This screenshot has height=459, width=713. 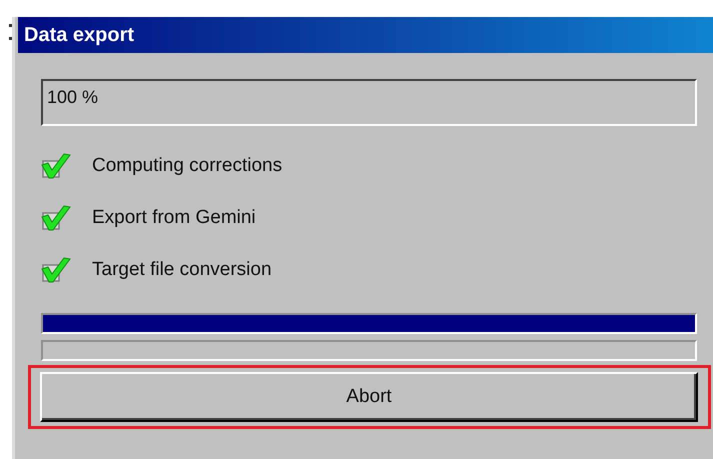 I want to click on status-field: 100 %, so click(x=369, y=102).